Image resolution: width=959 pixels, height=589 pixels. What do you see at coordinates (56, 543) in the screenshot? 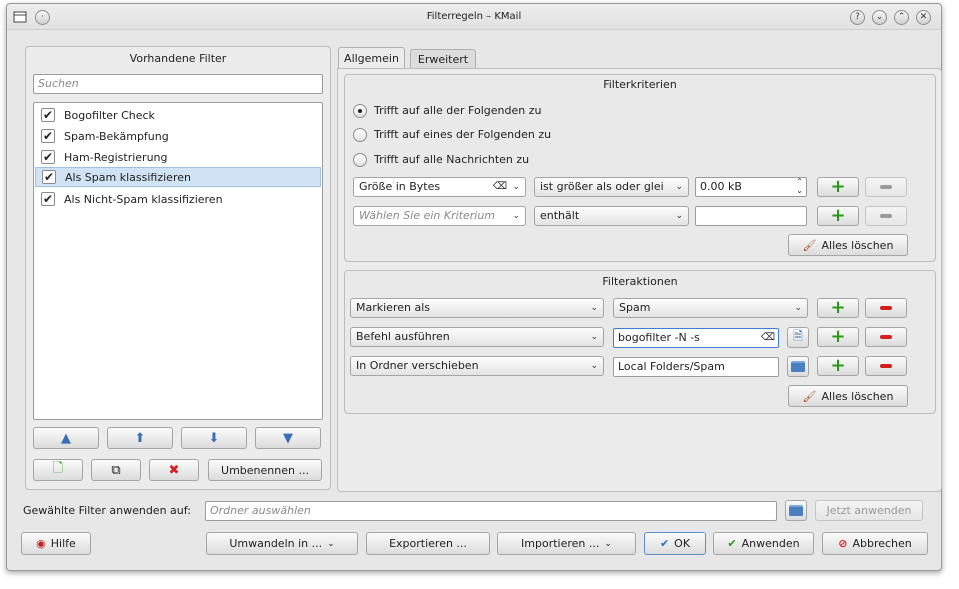
I see `help-button: ◉ Hilfe` at bounding box center [56, 543].